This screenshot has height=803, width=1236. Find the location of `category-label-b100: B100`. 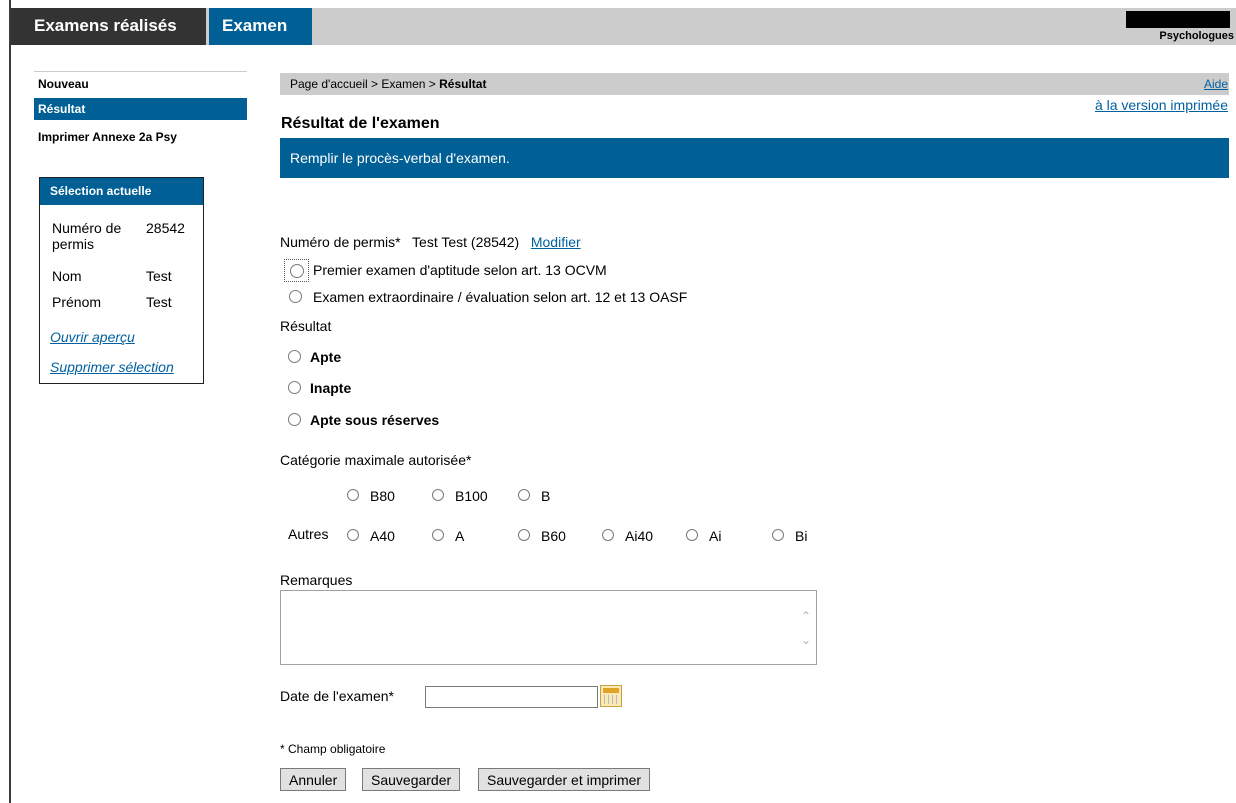

category-label-b100: B100 is located at coordinates (471, 496).